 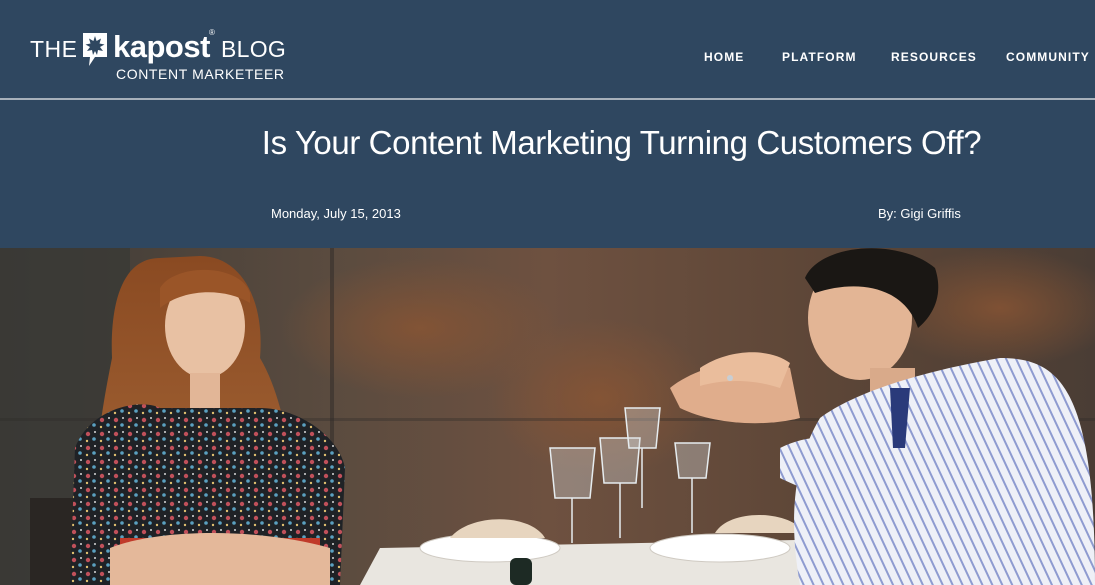 I want to click on logo-registered-mark: ®, so click(x=212, y=32).